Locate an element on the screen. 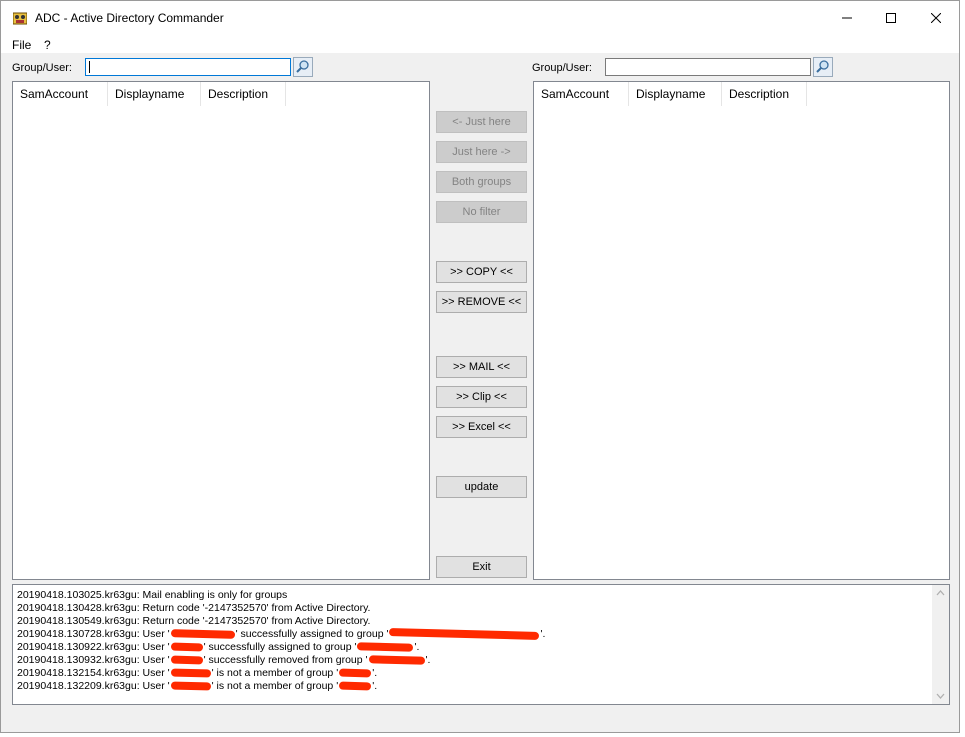 The height and width of the screenshot is (737, 965). right-col-displayname: Displayname is located at coordinates (675, 94).